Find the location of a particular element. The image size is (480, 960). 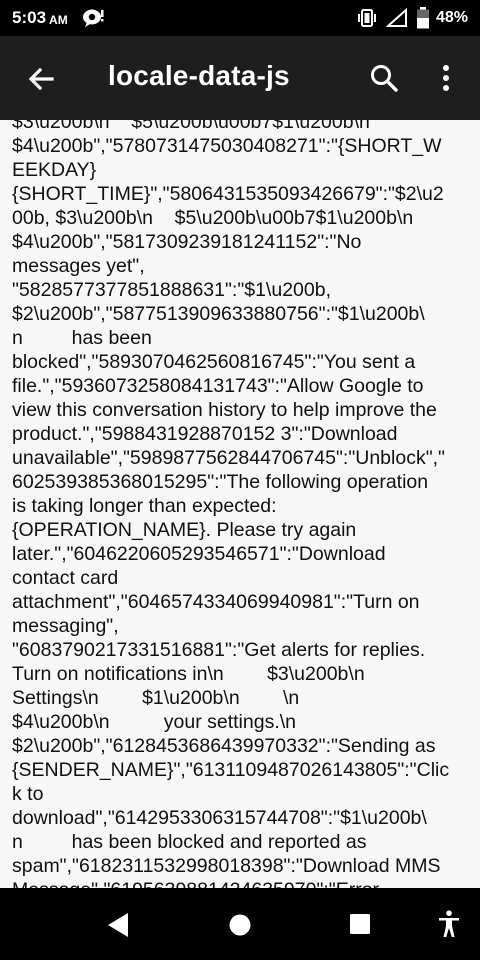

content-line: $4\u200b","5817309239181241152":"No is located at coordinates (187, 242).